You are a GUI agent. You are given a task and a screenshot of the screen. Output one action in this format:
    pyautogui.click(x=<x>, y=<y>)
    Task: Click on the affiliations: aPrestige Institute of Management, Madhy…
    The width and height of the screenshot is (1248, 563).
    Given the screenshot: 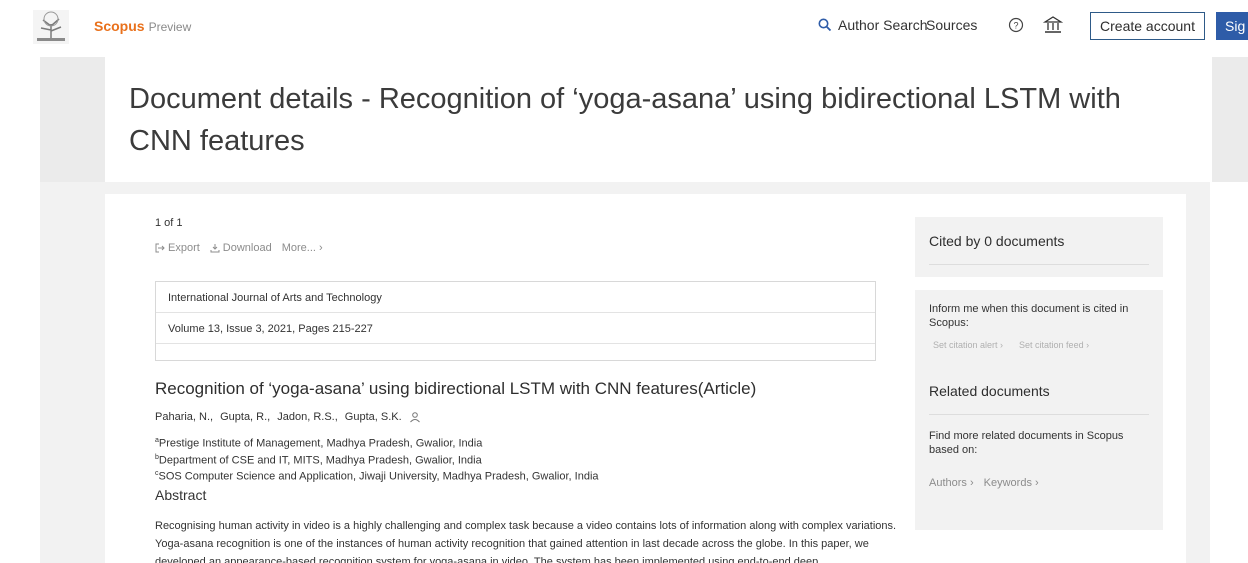 What is the action you would take?
    pyautogui.click(x=377, y=459)
    